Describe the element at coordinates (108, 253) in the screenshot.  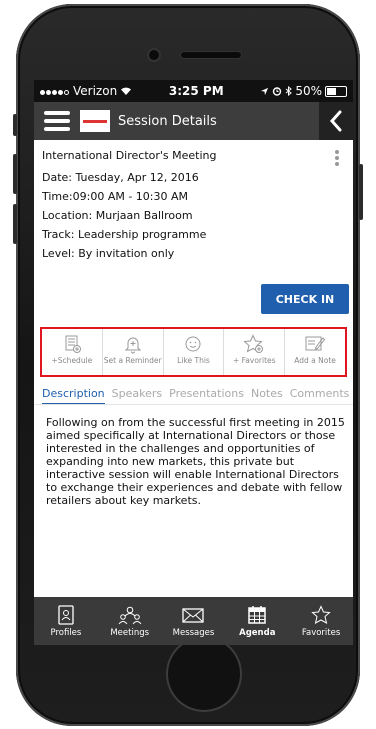
I see `session-level: Level: By invitation only` at that location.